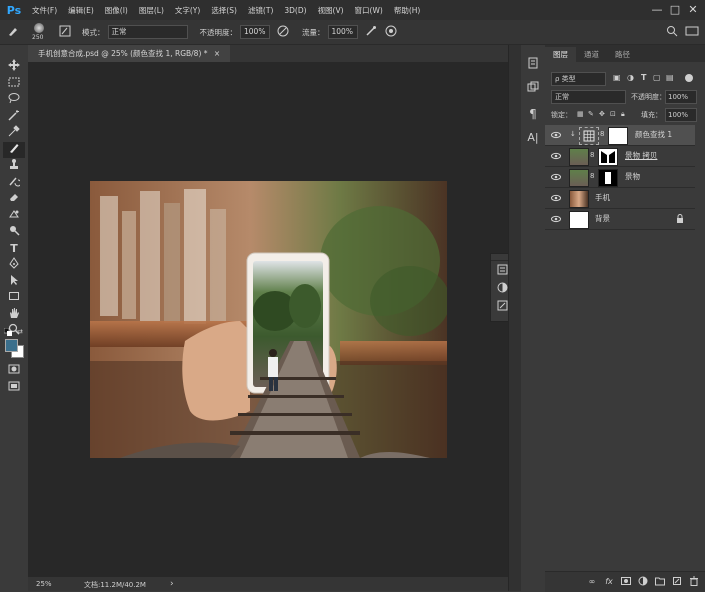 The image size is (705, 592). What do you see at coordinates (14, 232) in the screenshot?
I see `dodge-tool-icon` at bounding box center [14, 232].